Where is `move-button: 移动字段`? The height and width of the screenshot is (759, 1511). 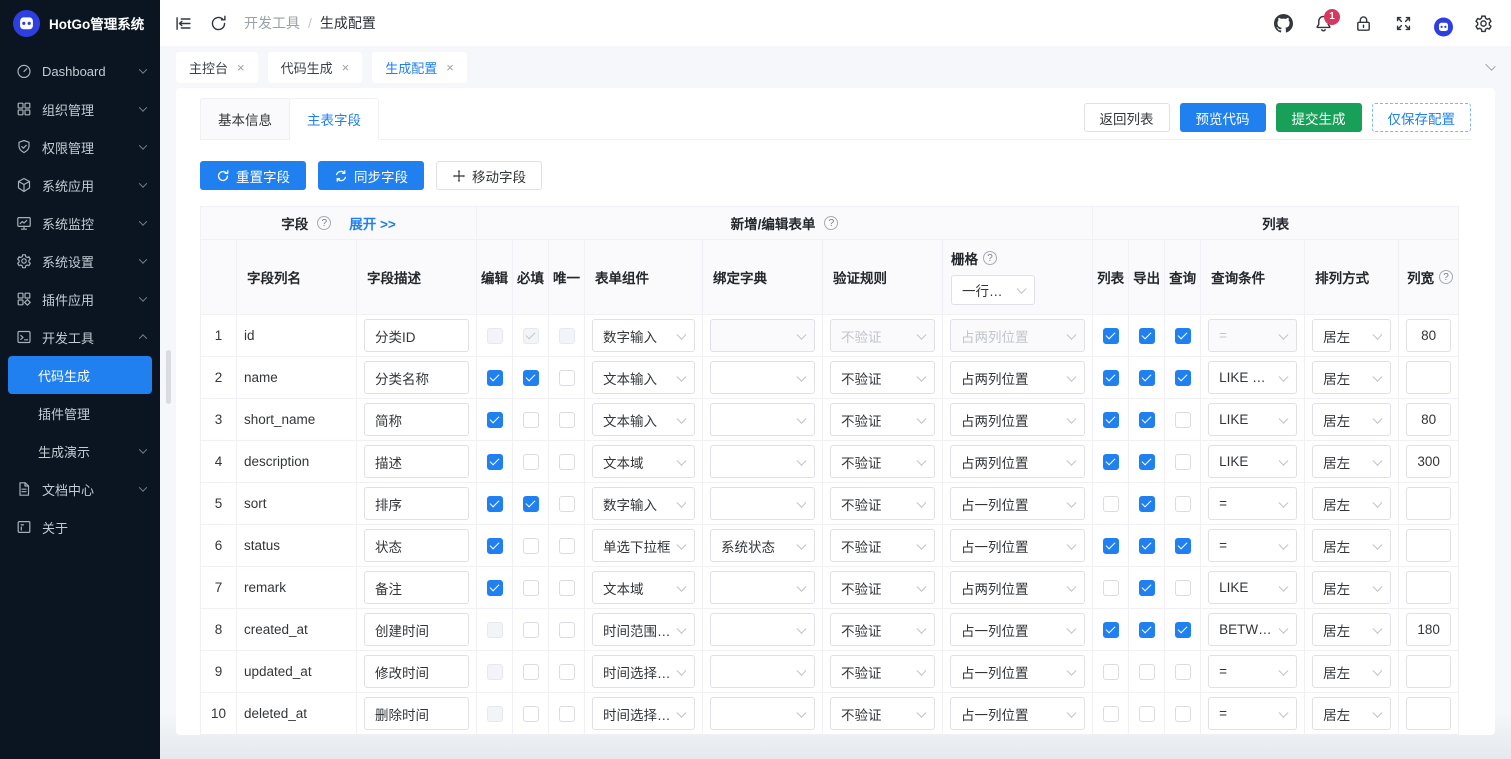
move-button: 移动字段 is located at coordinates (489, 175).